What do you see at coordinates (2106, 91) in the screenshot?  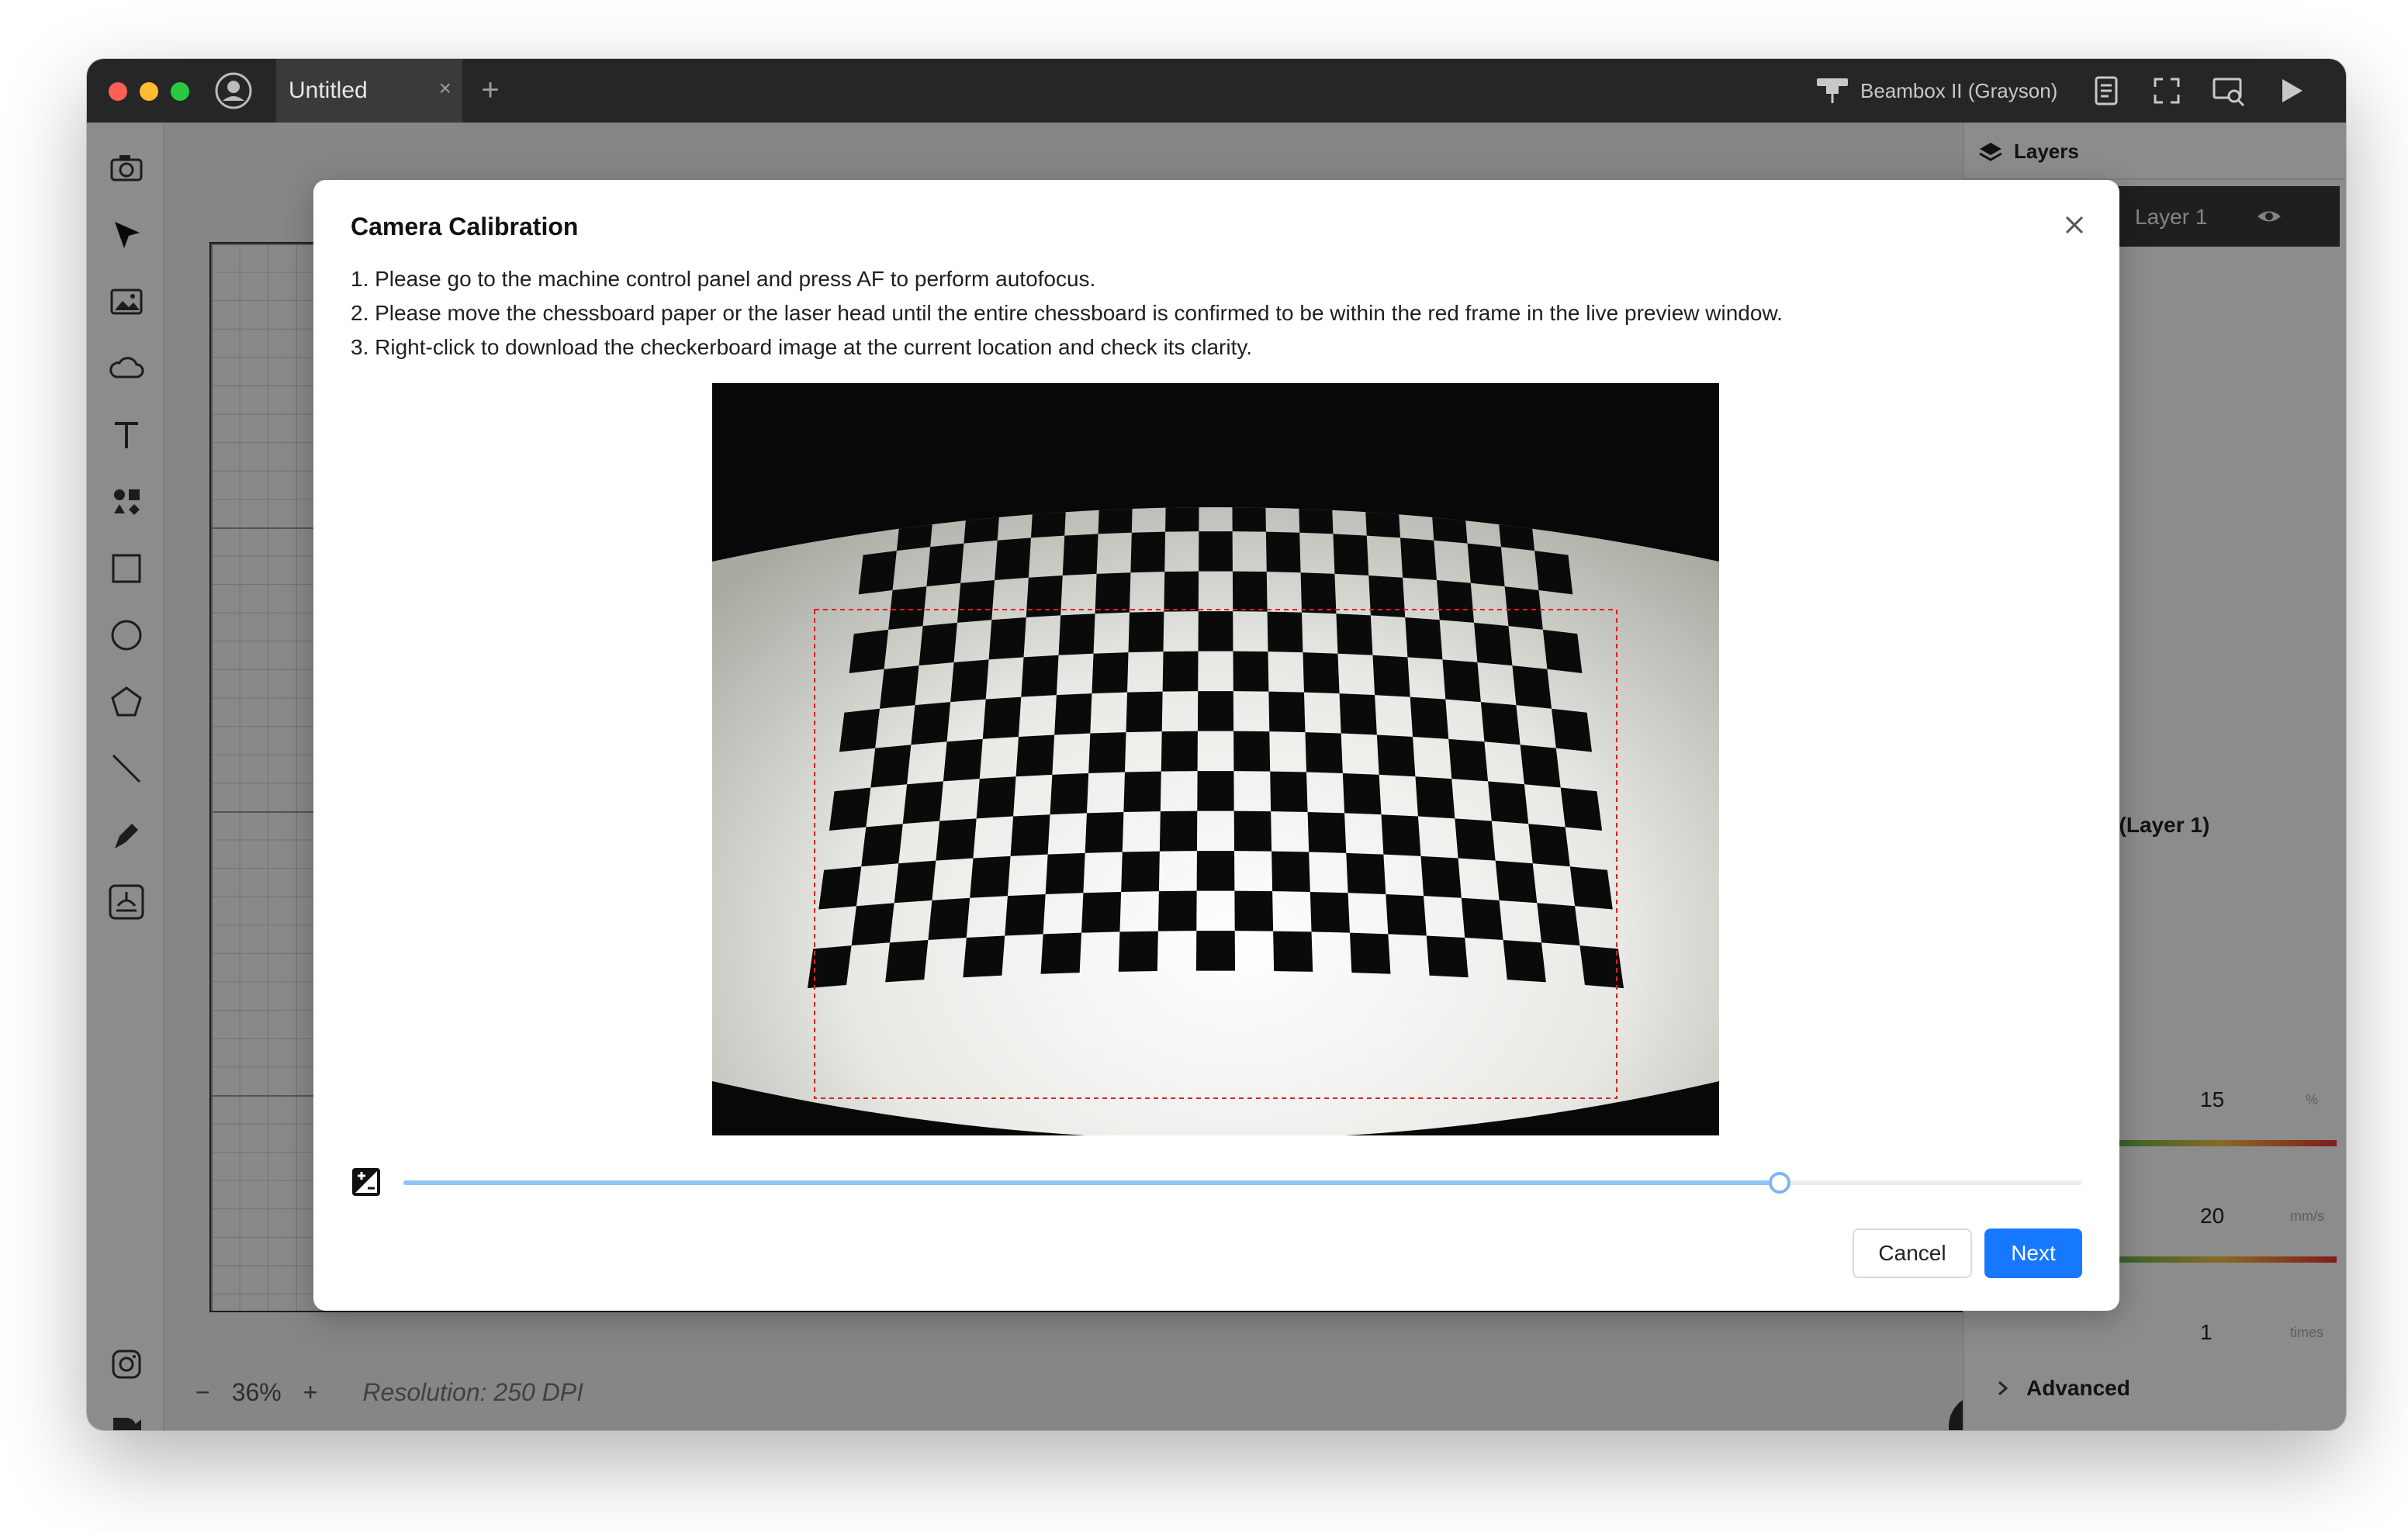 I see `document-icon` at bounding box center [2106, 91].